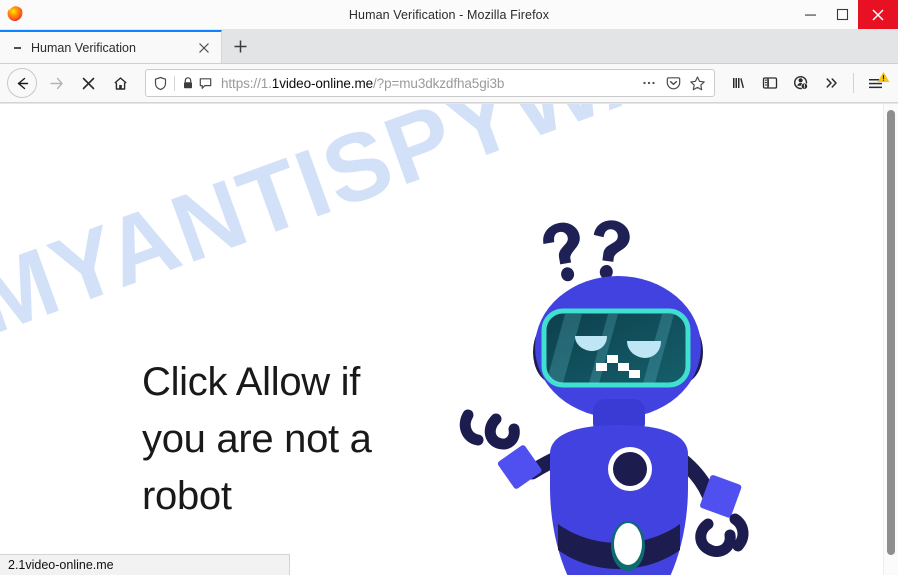  I want to click on window-controls, so click(846, 14).